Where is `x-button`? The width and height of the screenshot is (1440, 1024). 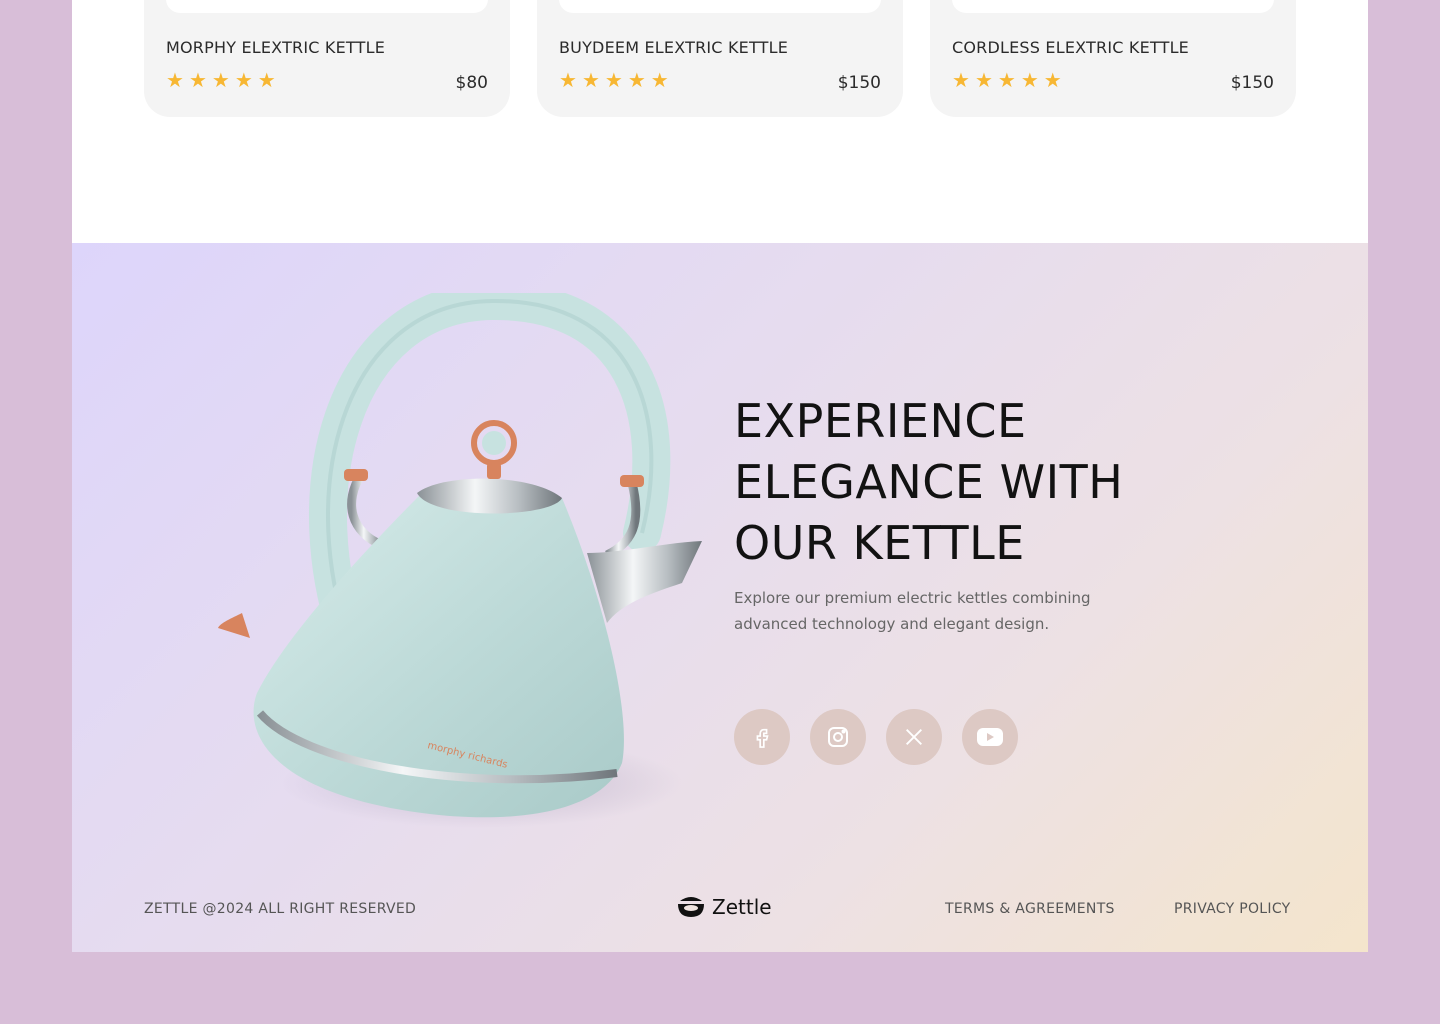
x-button is located at coordinates (914, 737).